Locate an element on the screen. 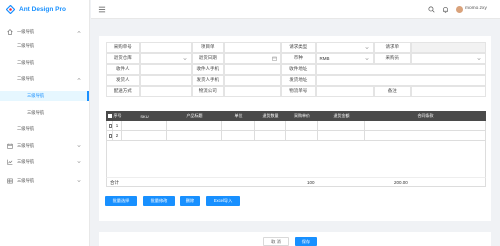 This screenshot has width=500, height=246. app-title: Ant Design Pro is located at coordinates (42, 9).